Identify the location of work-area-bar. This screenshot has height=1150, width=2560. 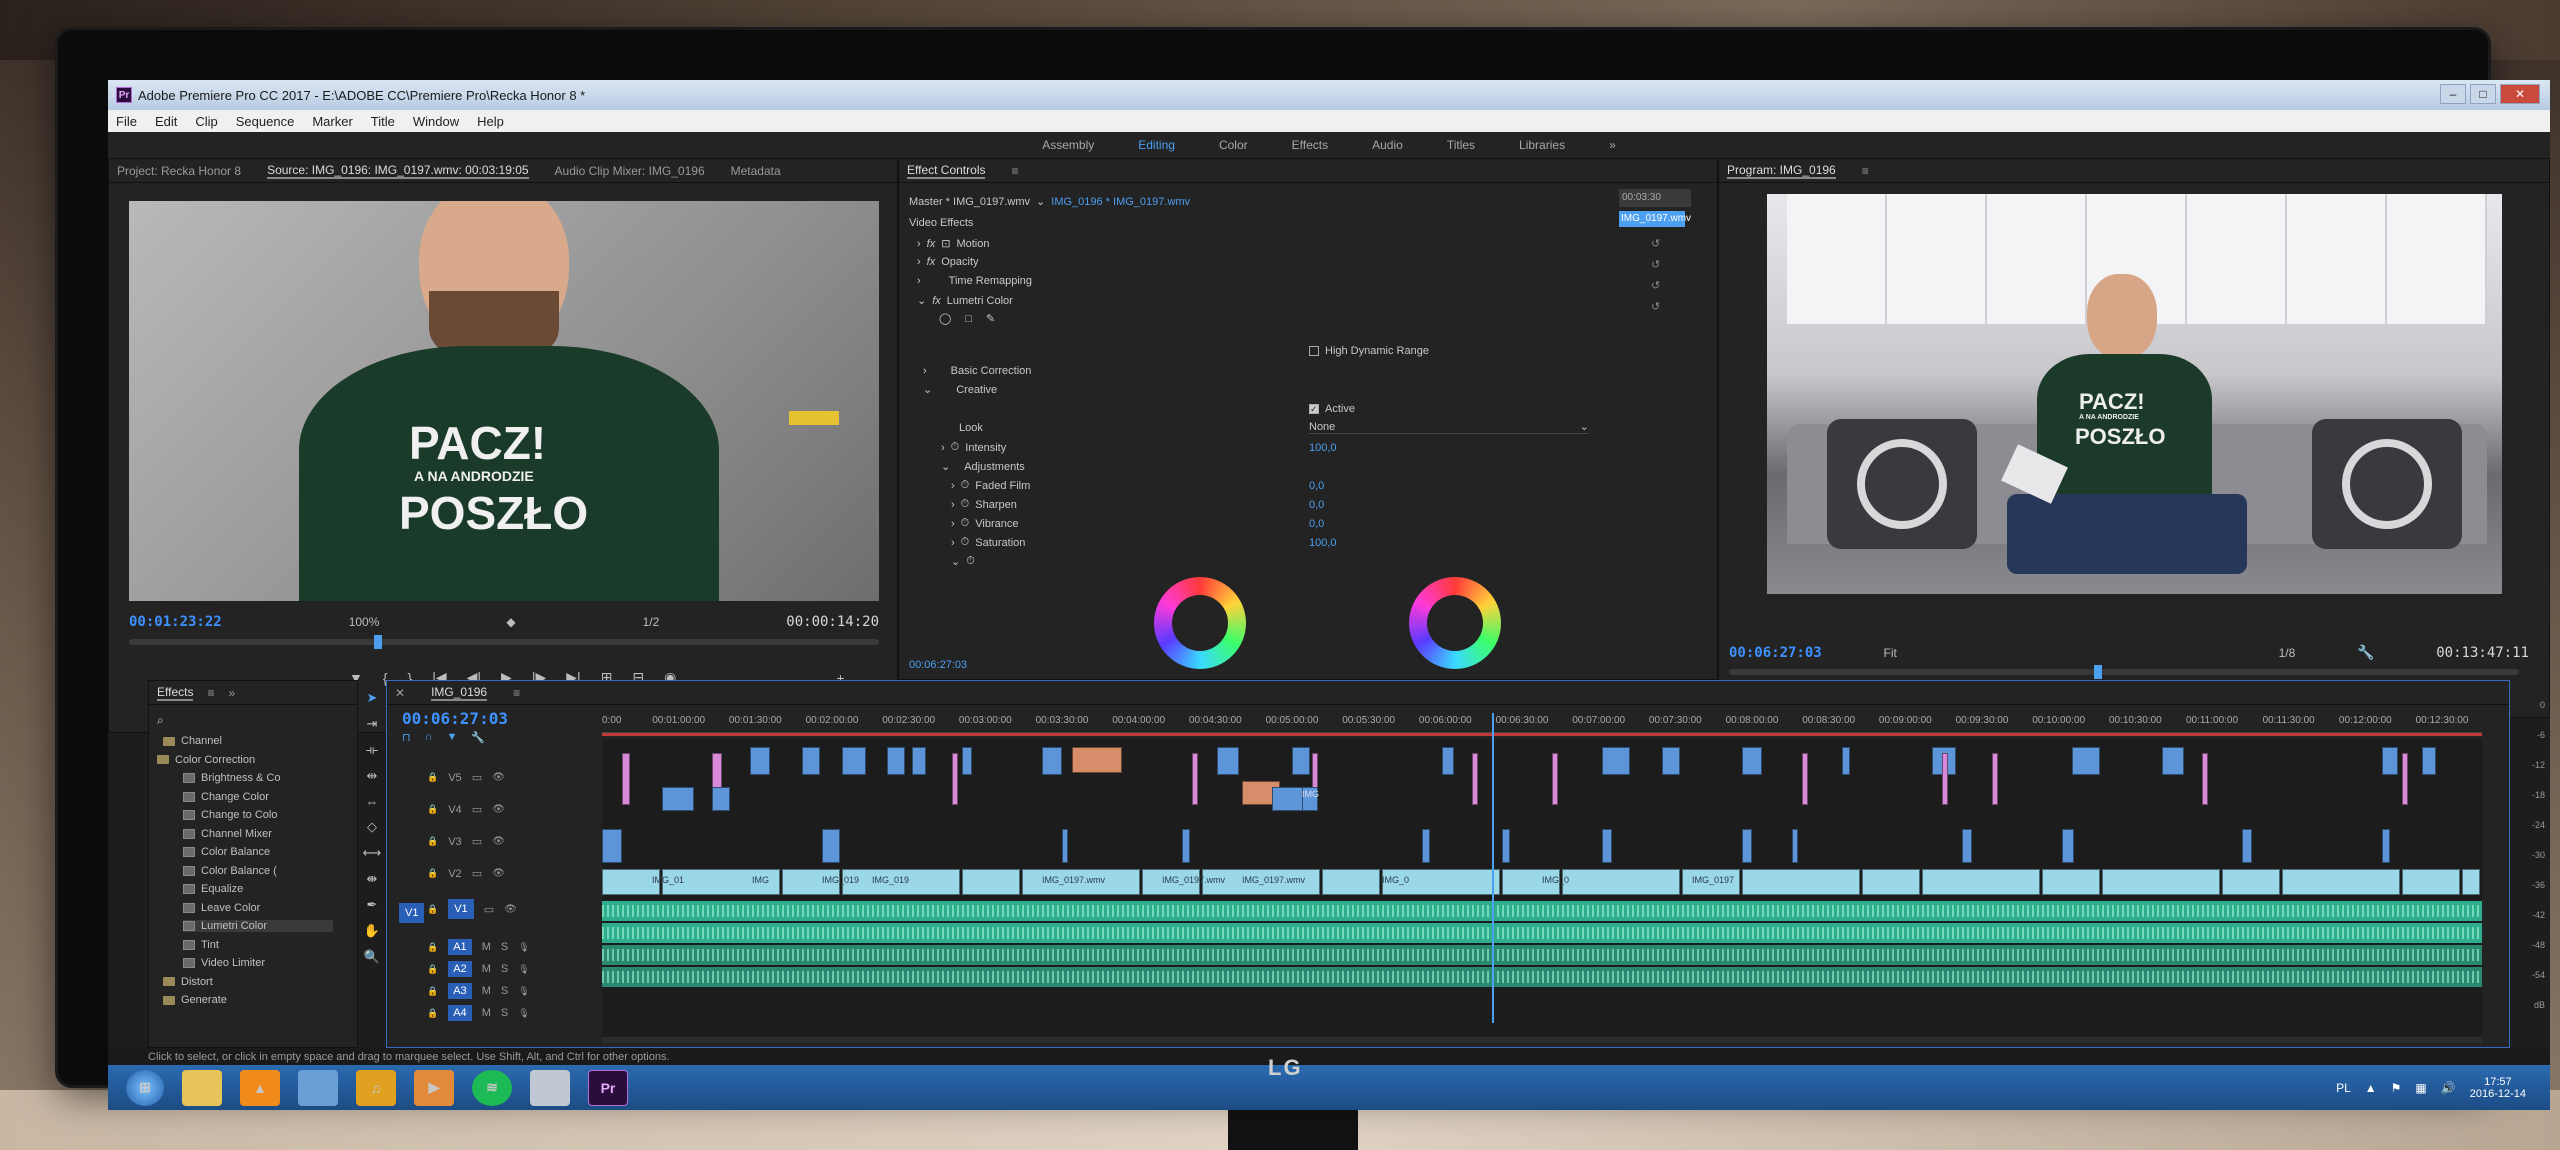
(1542, 734).